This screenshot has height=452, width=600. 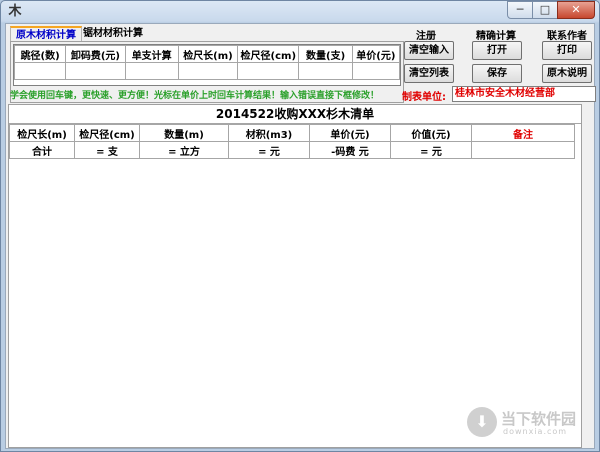 What do you see at coordinates (424, 97) in the screenshot?
I see `unit-label: 制表单位:` at bounding box center [424, 97].